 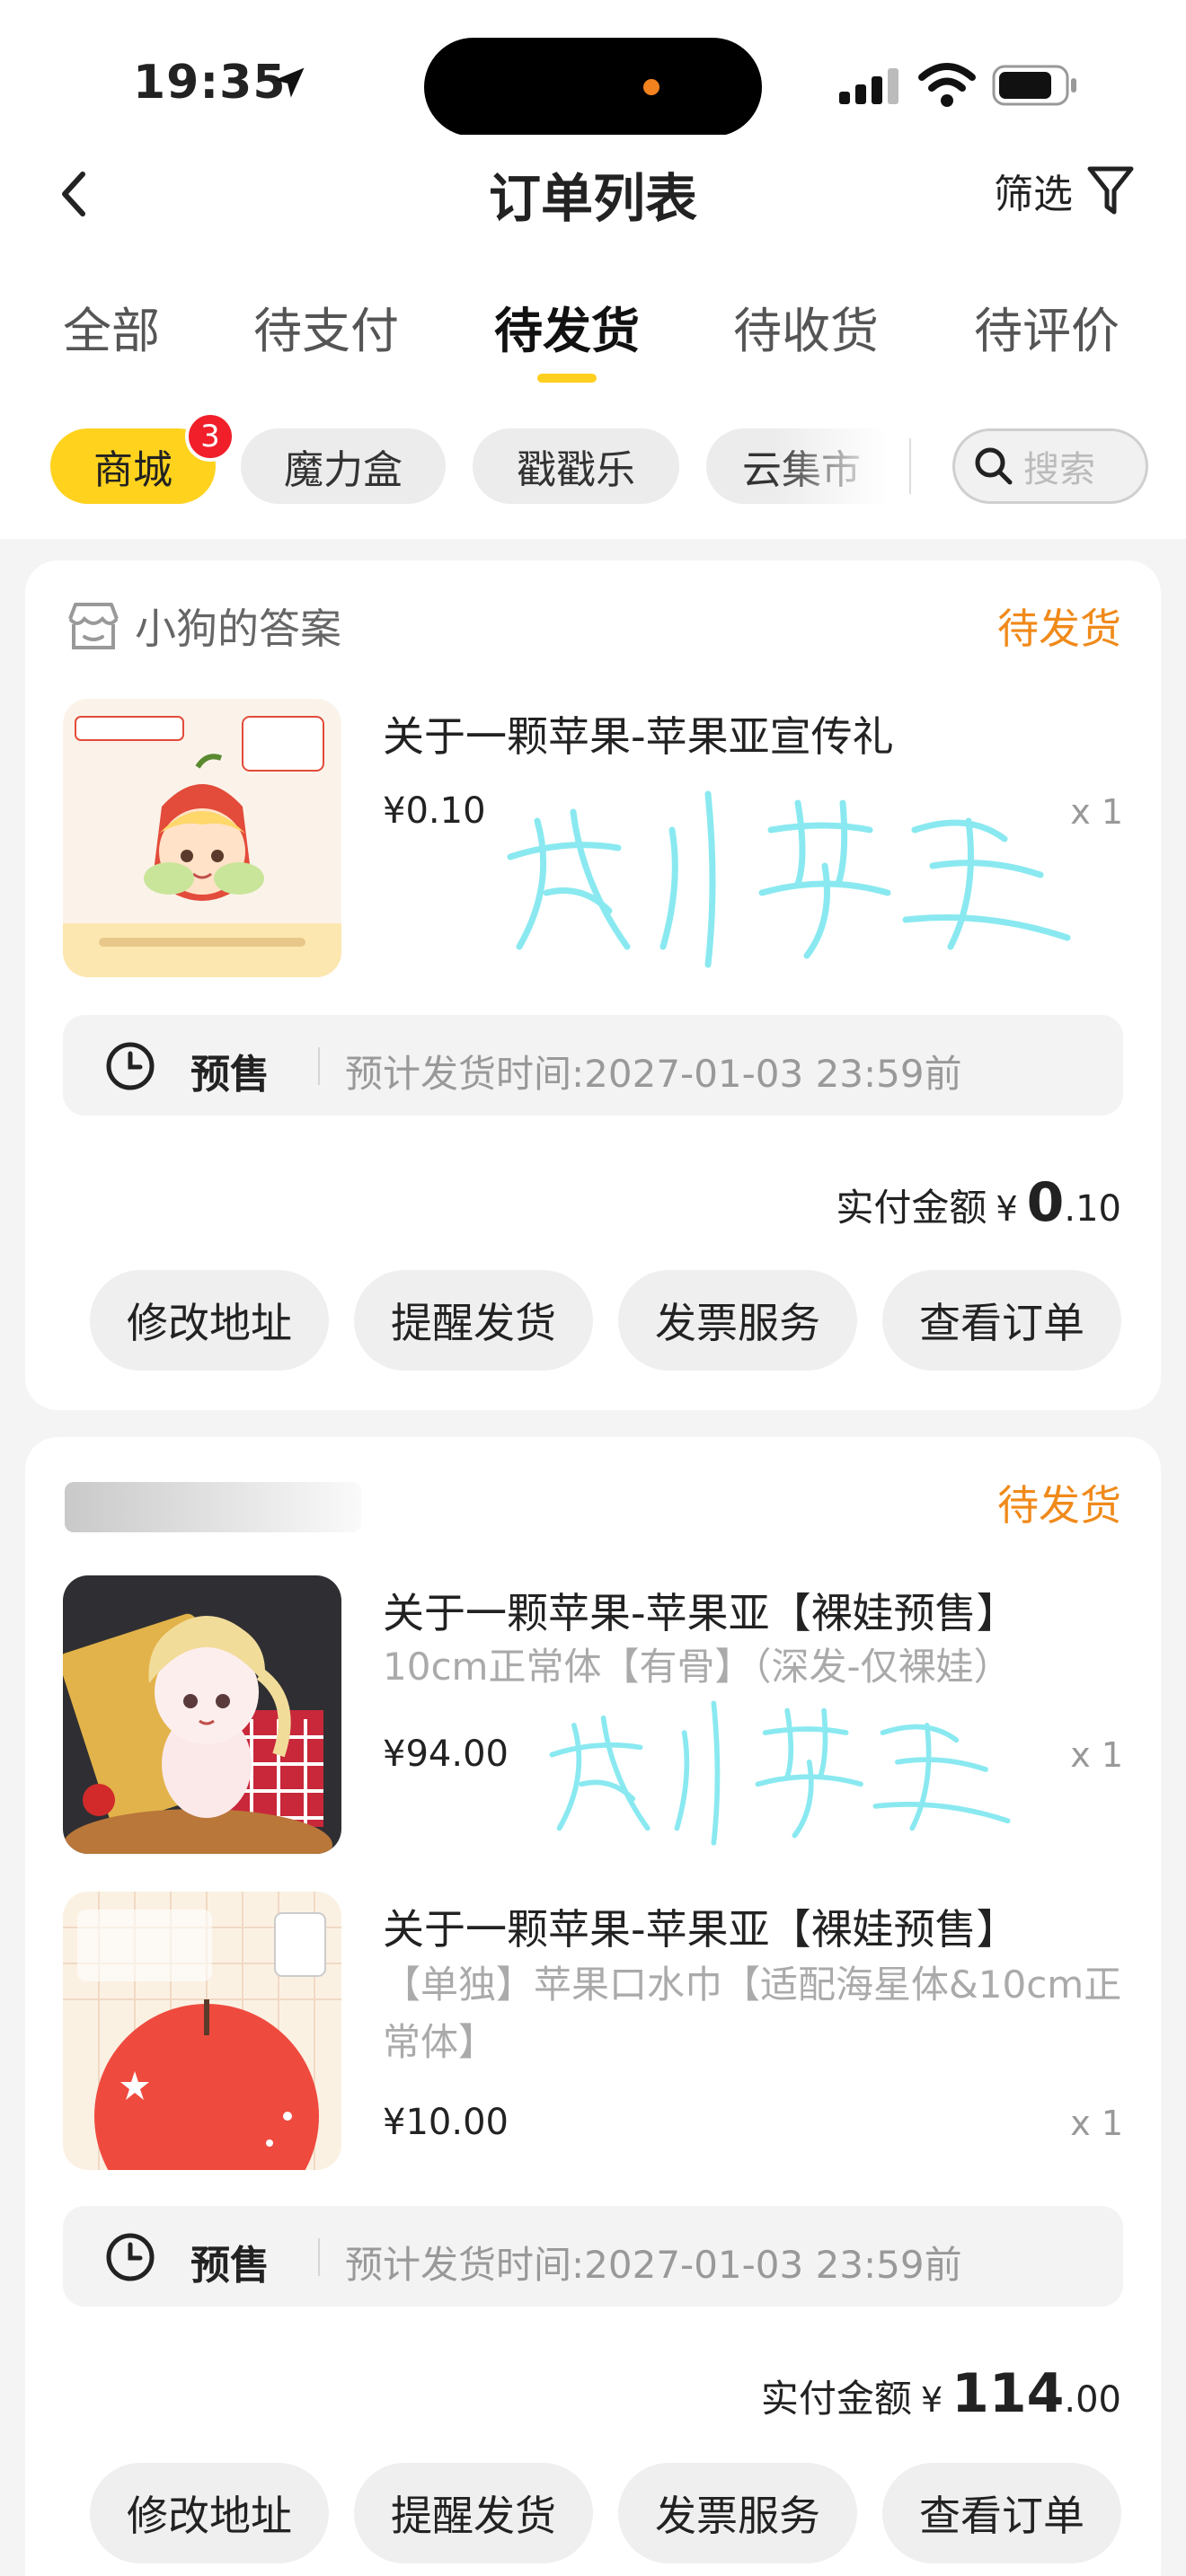 I want to click on status-bar: 19:35, so click(x=593, y=76).